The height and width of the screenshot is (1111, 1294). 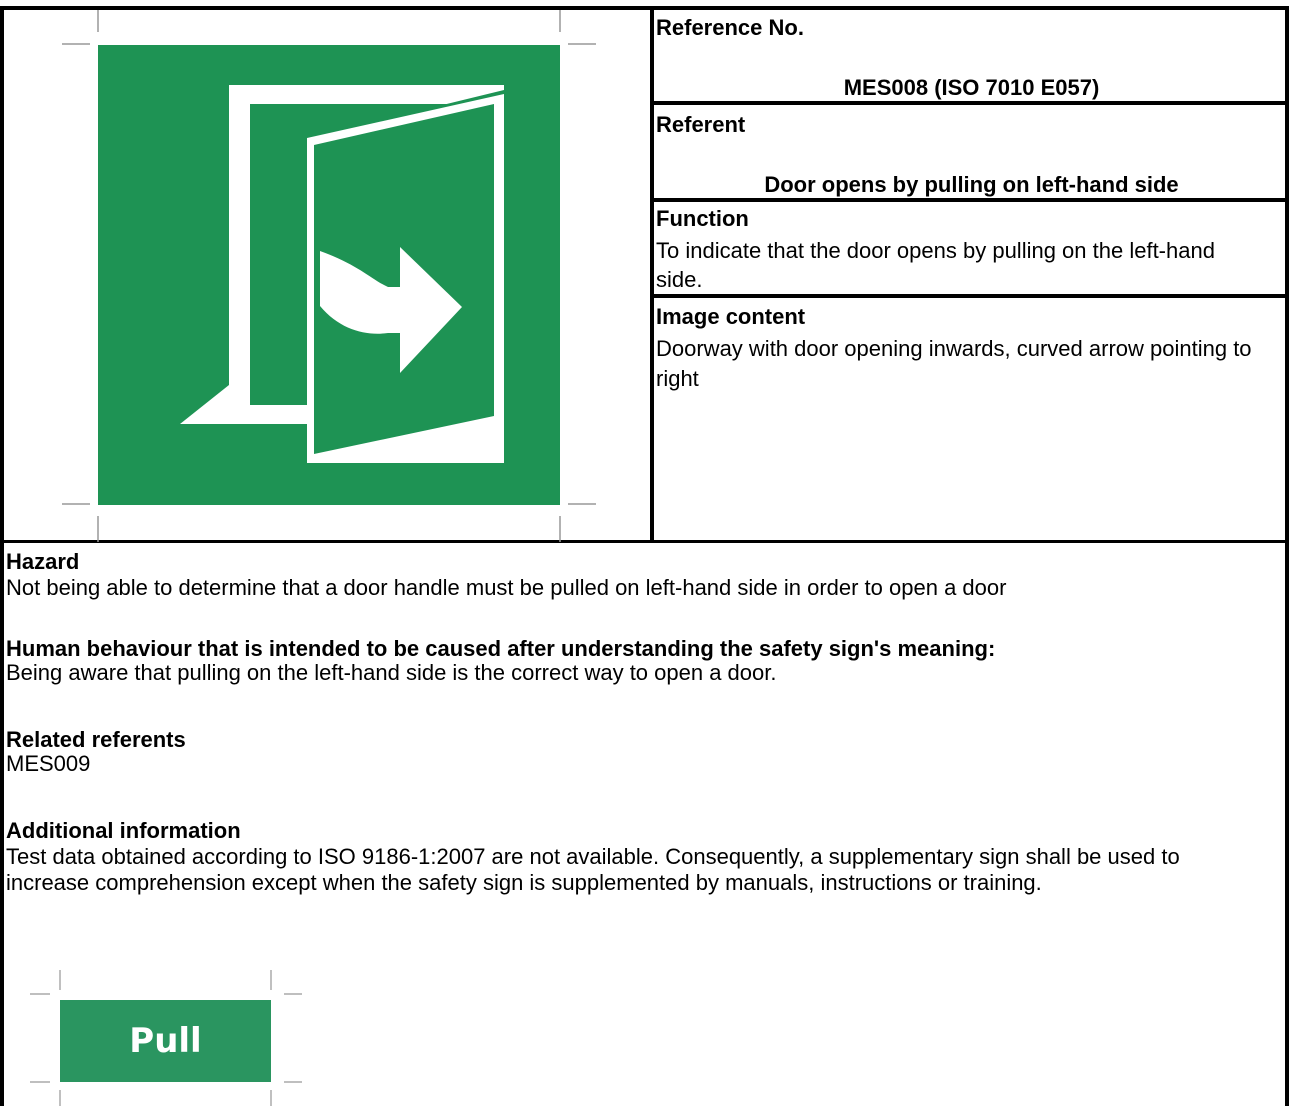 I want to click on reference-label: Reference No., so click(x=730, y=27).